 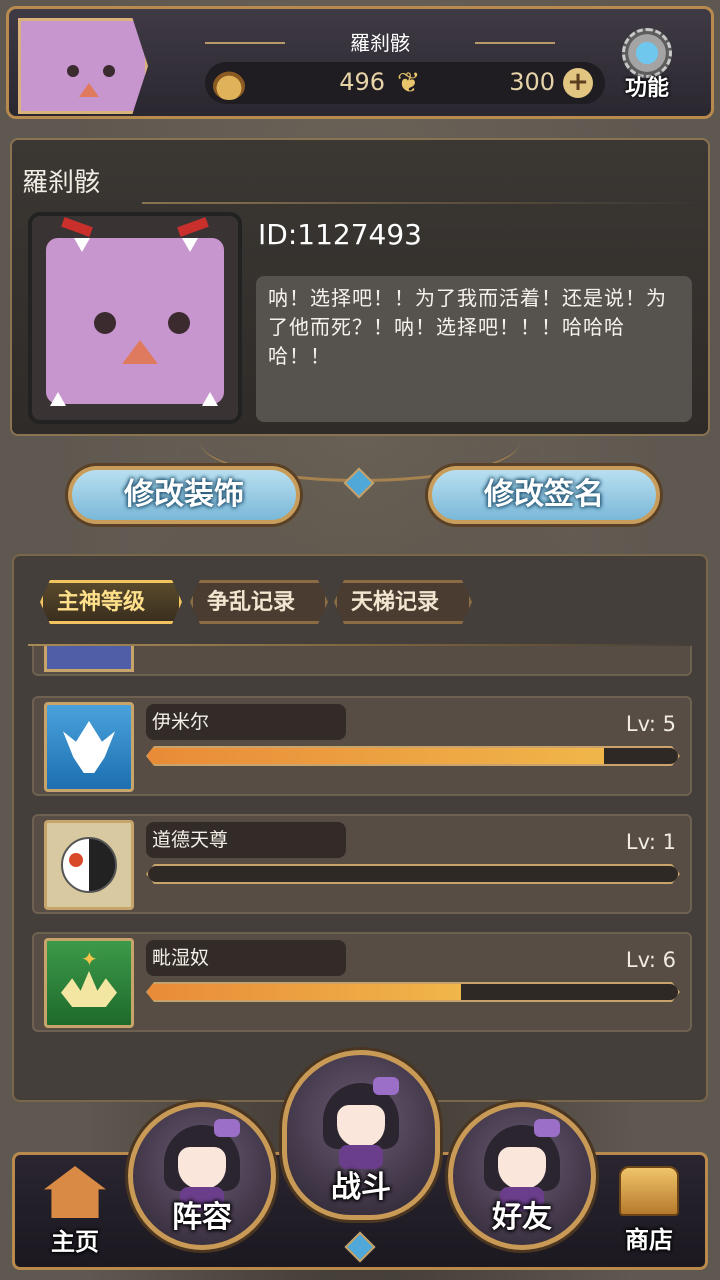 I want to click on butterfly-icon: ❦, so click(x=409, y=82).